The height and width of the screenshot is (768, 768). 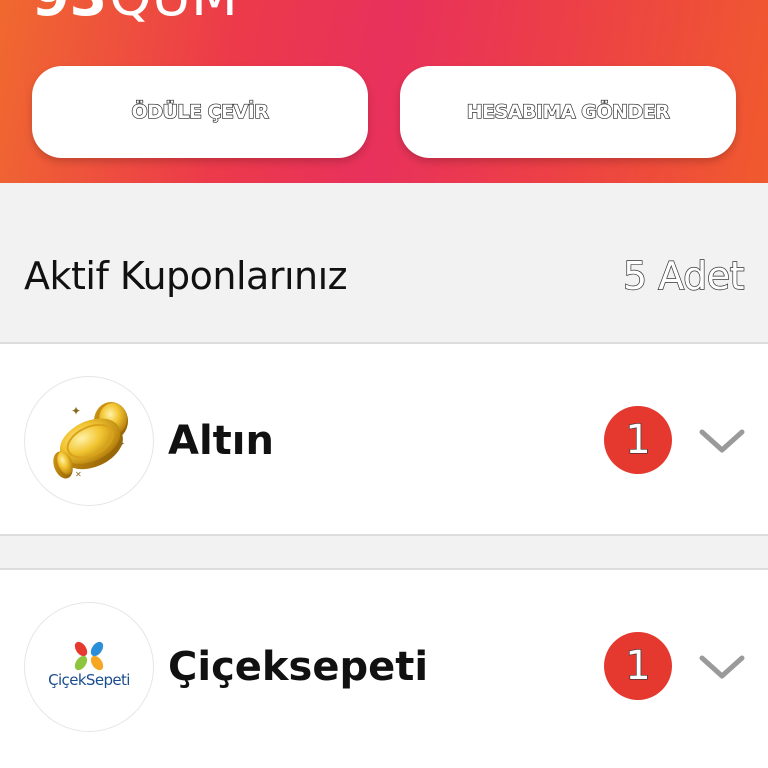 What do you see at coordinates (89, 441) in the screenshot?
I see `gold-coins-icon: ✦ ✦ ✕` at bounding box center [89, 441].